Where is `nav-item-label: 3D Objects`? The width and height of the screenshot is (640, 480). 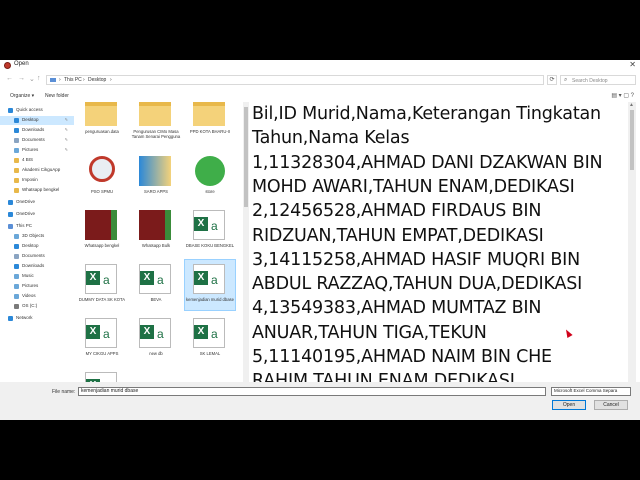 nav-item-label: 3D Objects is located at coordinates (33, 235).